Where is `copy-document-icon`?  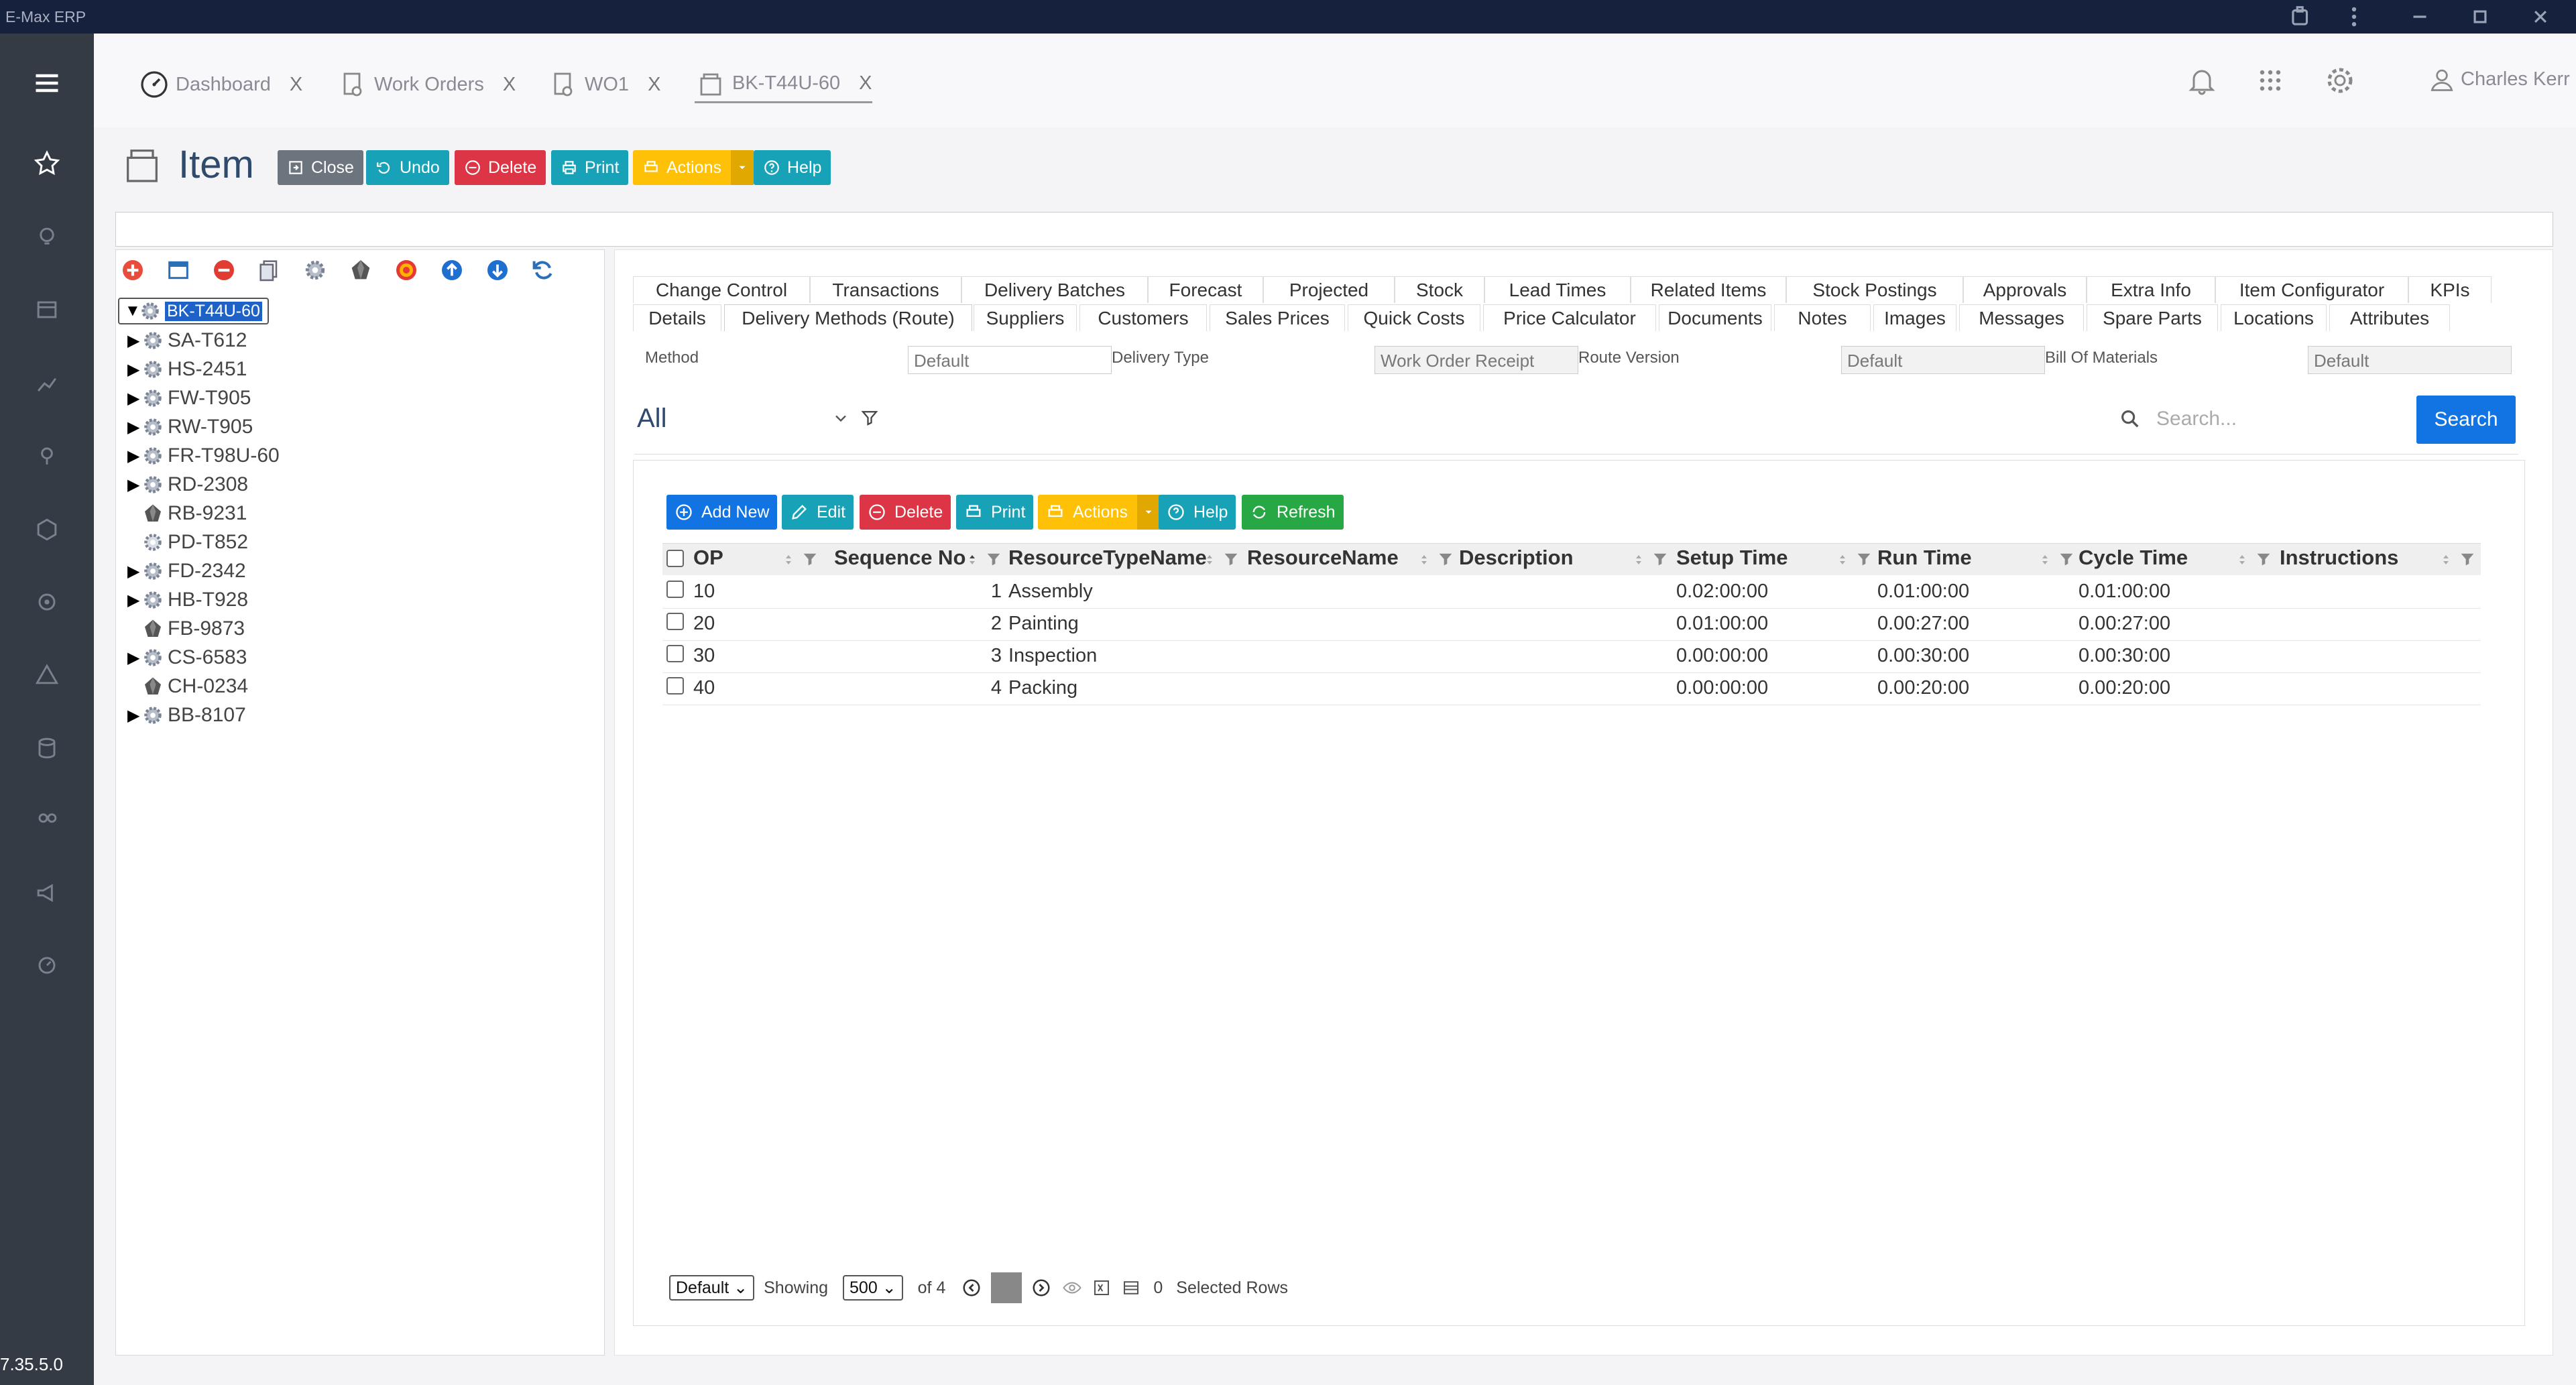
copy-document-icon is located at coordinates (269, 270).